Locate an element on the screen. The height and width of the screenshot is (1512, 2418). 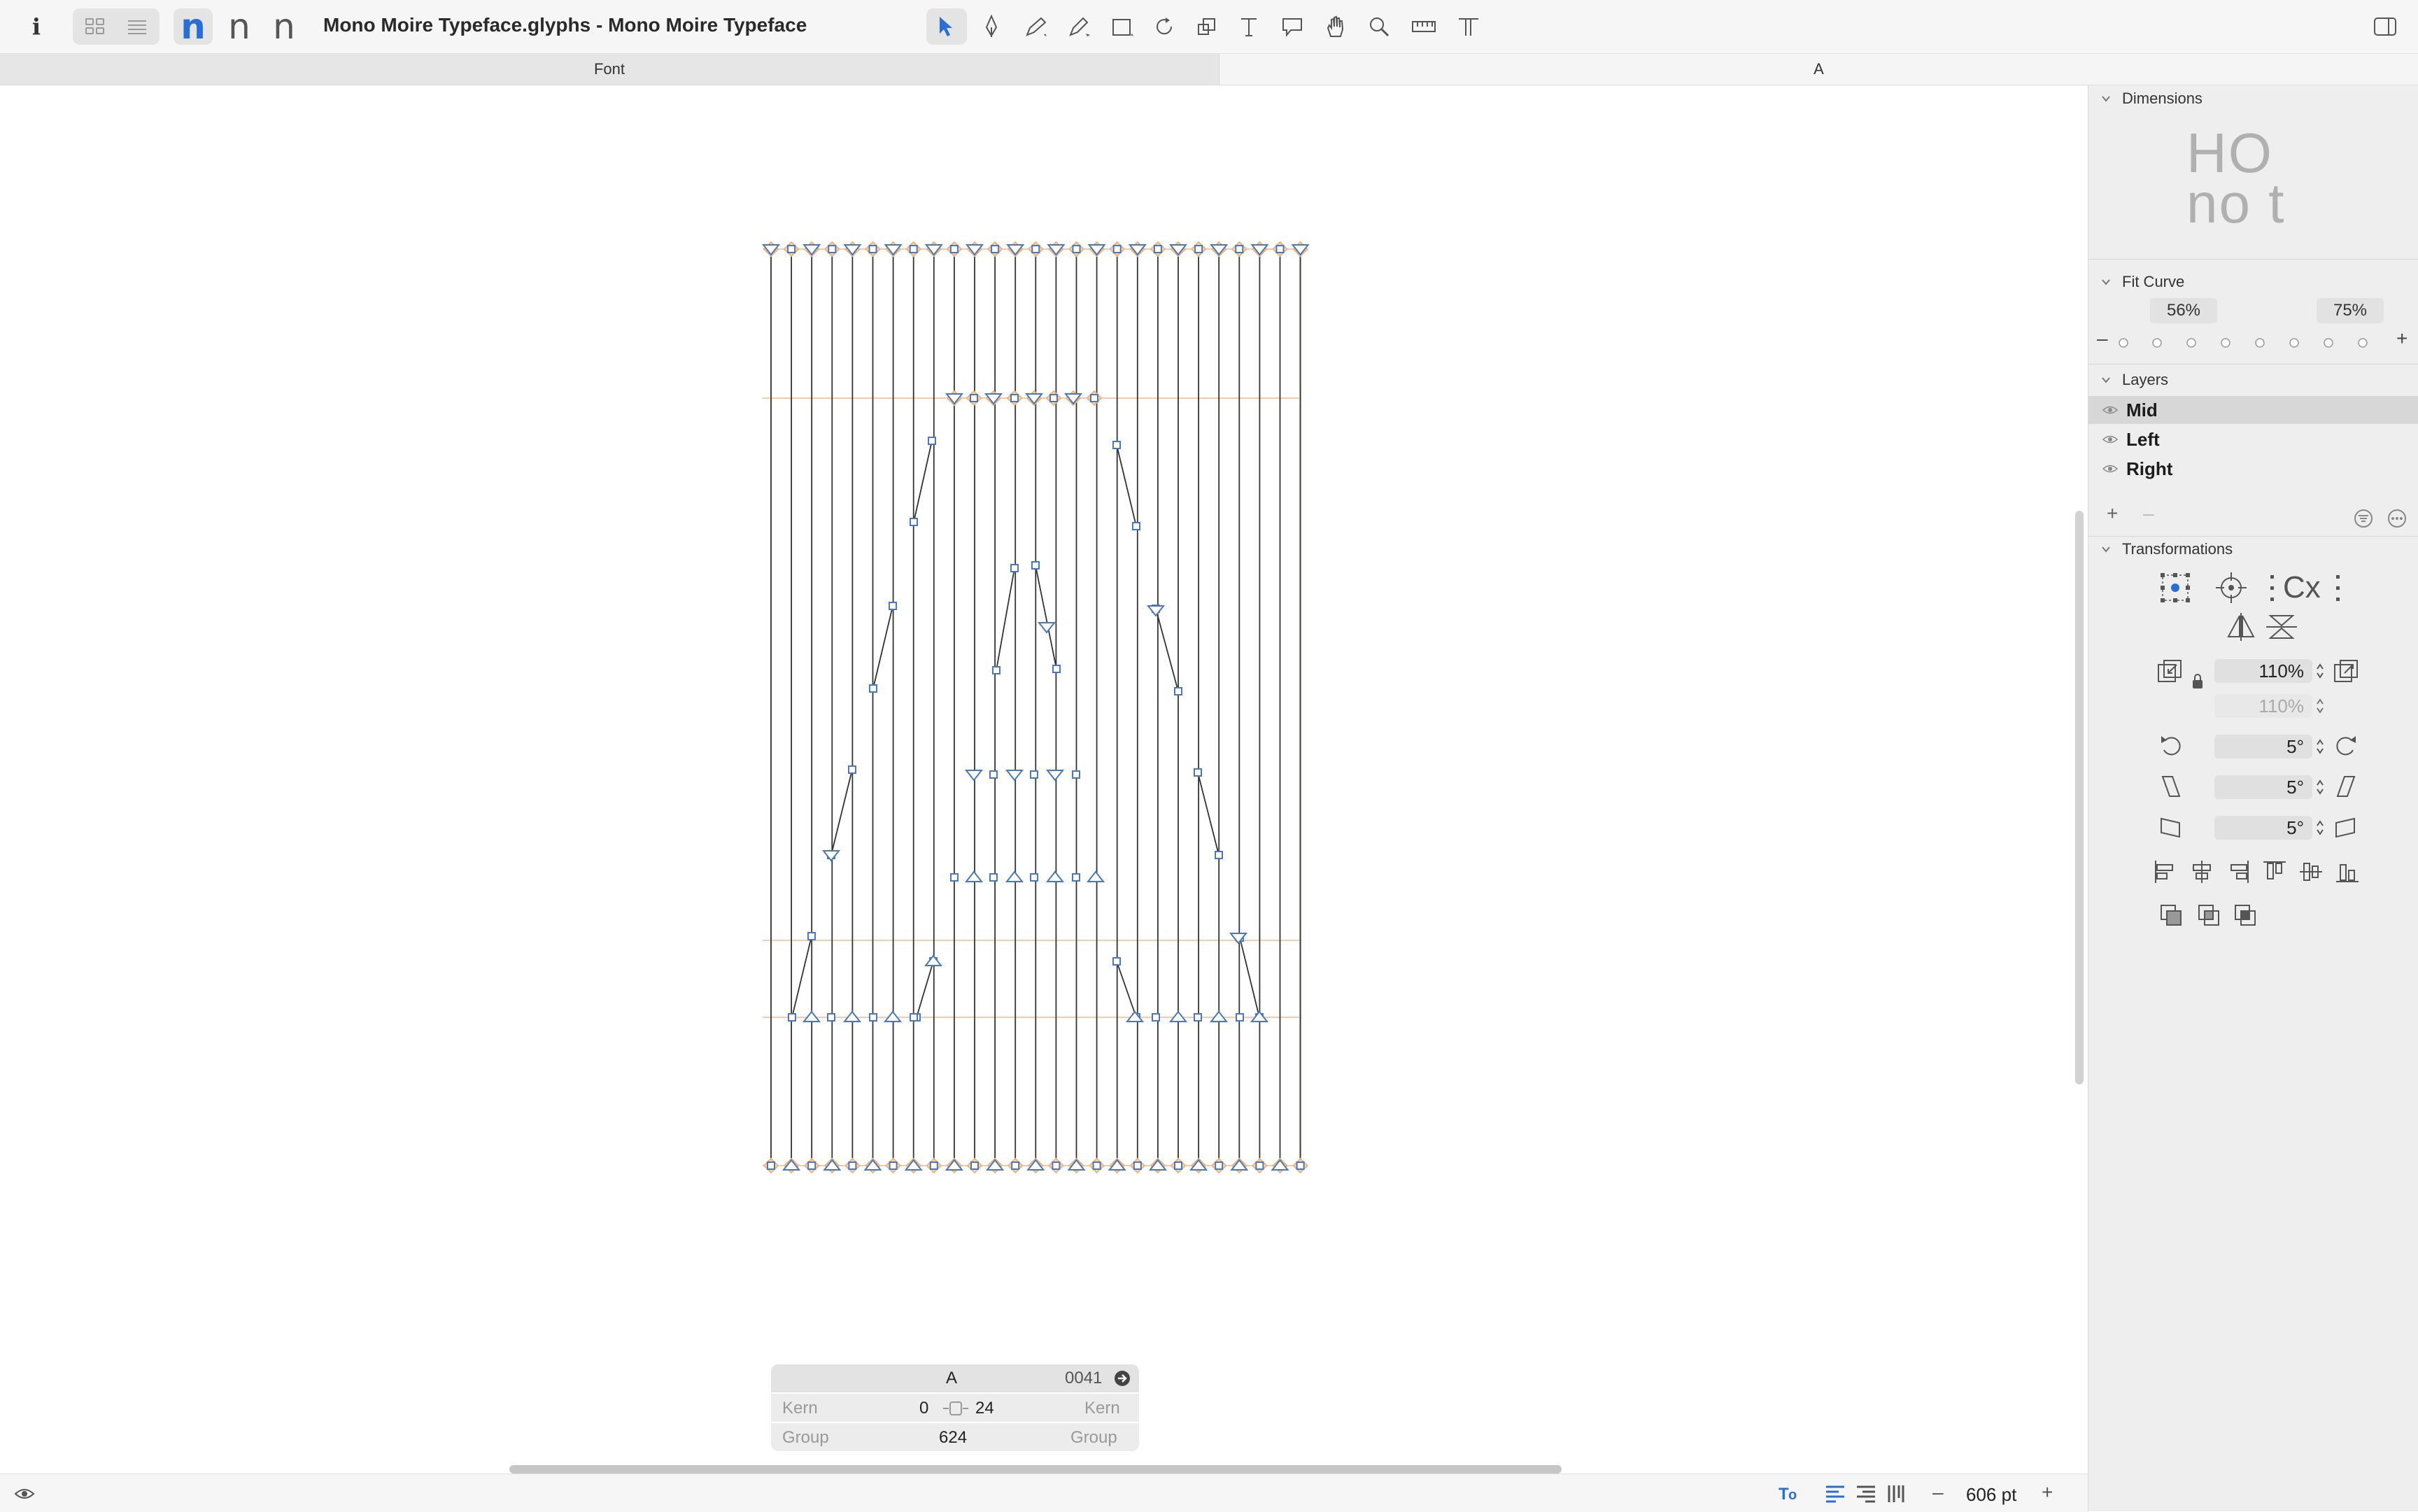
rsb-field: 24 is located at coordinates (984, 1408).